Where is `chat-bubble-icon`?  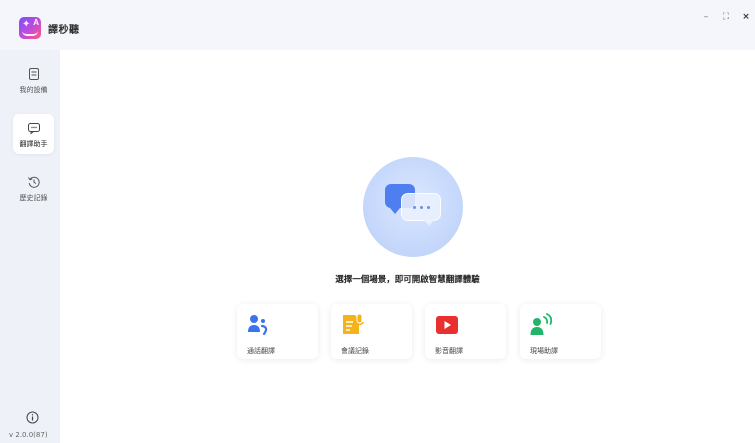
chat-bubble-icon is located at coordinates (33, 129).